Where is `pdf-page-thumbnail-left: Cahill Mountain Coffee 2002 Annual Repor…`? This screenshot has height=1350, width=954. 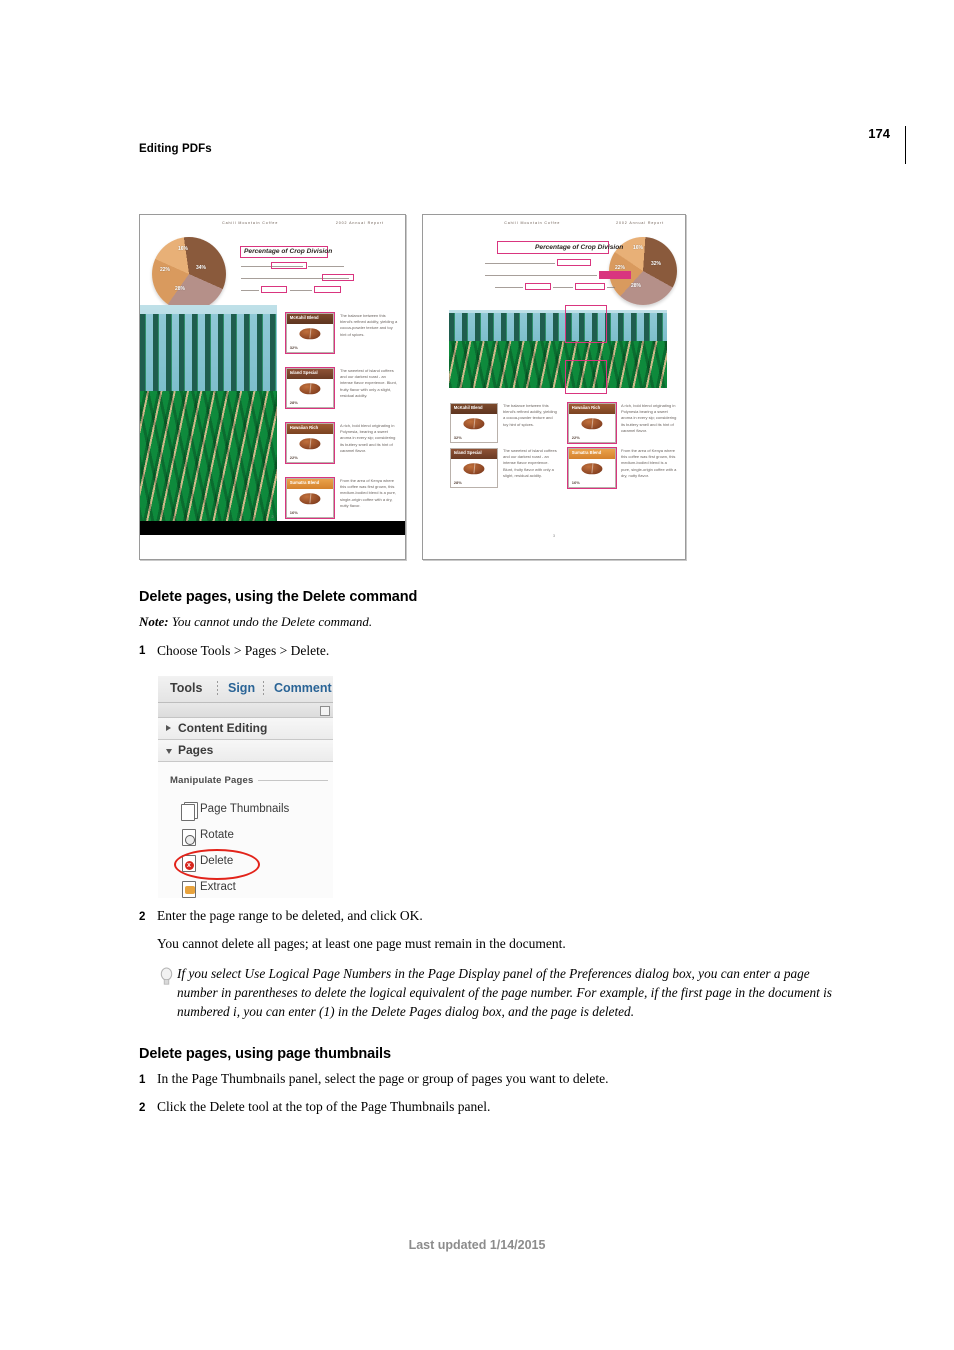 pdf-page-thumbnail-left: Cahill Mountain Coffee 2002 Annual Repor… is located at coordinates (272, 387).